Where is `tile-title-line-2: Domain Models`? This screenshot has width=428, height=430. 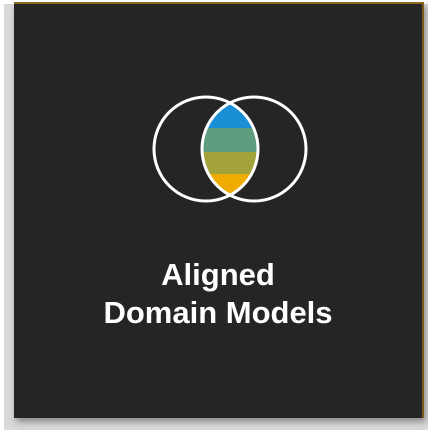 tile-title-line-2: Domain Models is located at coordinates (218, 312).